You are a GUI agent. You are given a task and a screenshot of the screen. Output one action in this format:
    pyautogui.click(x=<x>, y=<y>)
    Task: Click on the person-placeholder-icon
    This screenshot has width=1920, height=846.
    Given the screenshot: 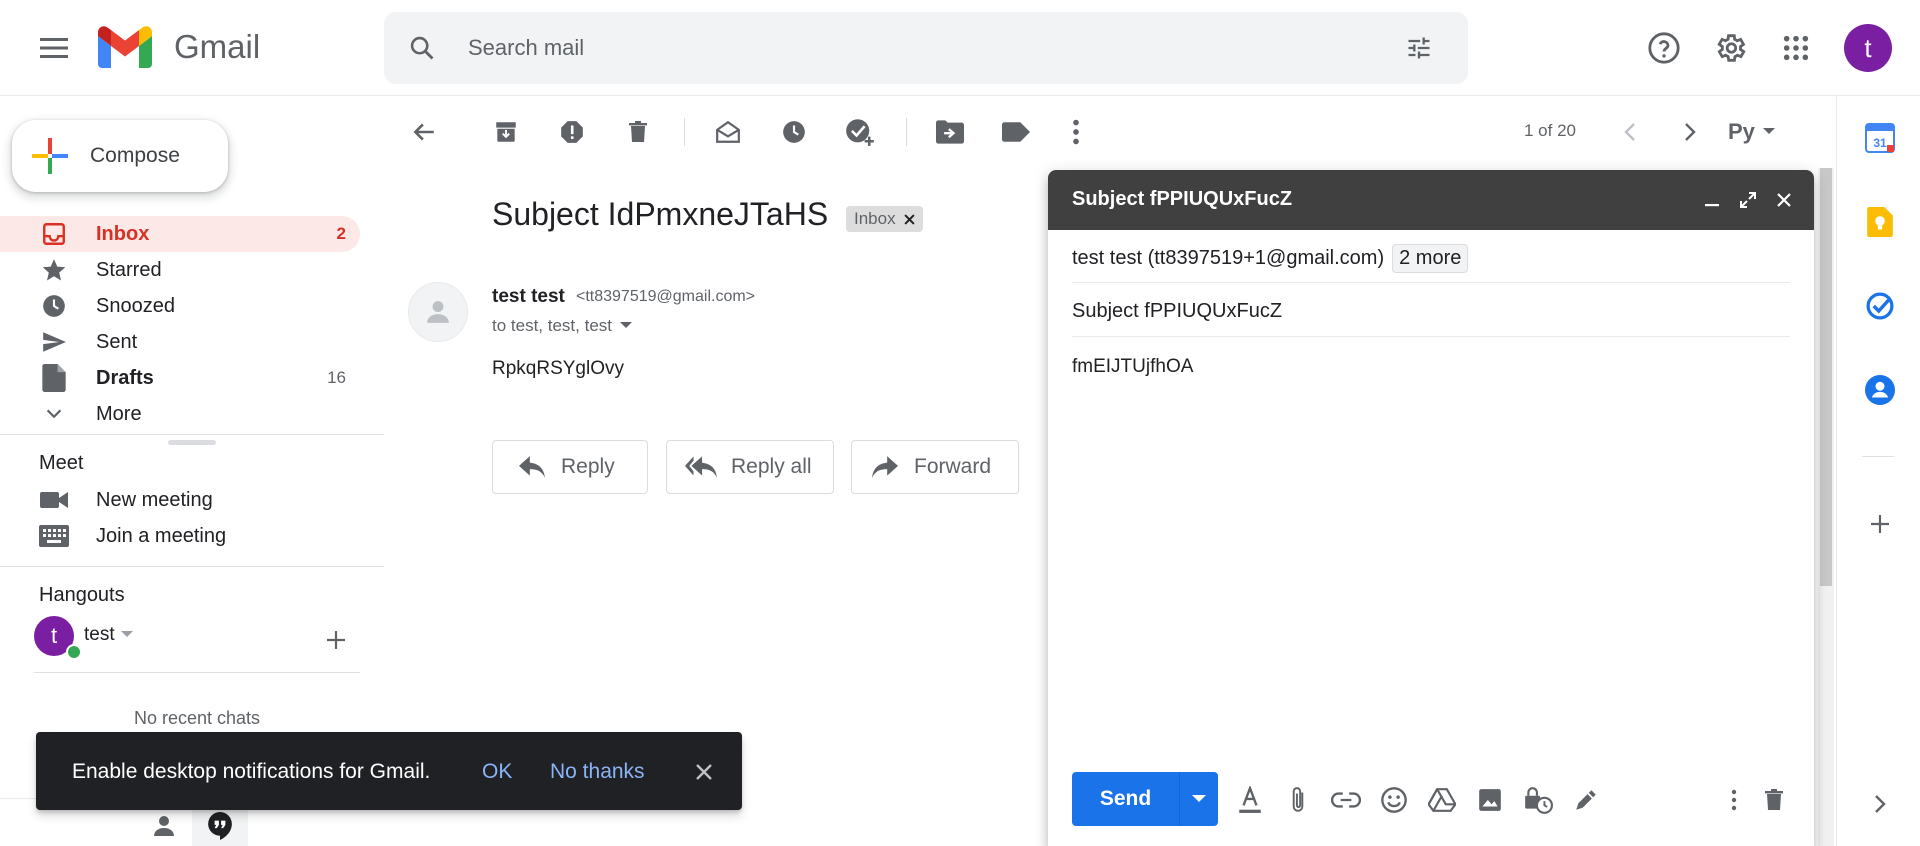 What is the action you would take?
    pyautogui.click(x=438, y=312)
    